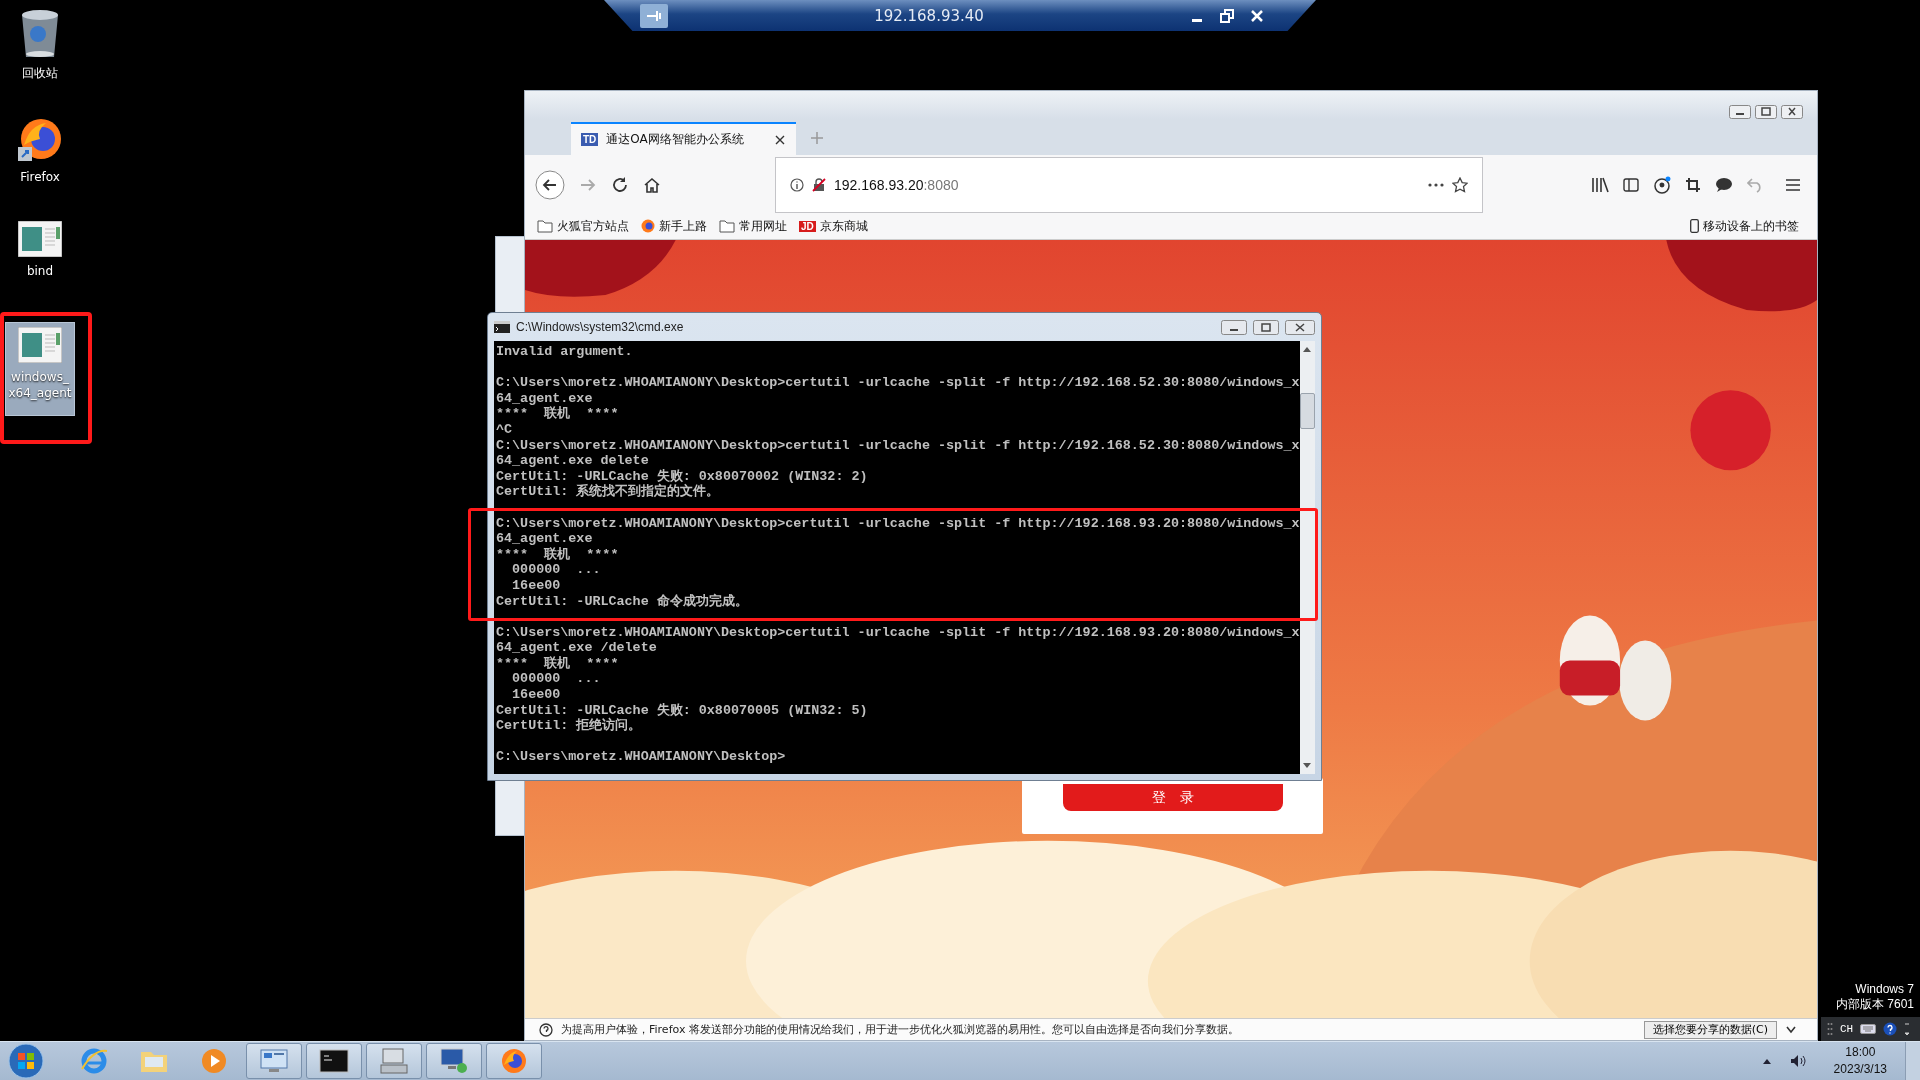  I want to click on pin-icon, so click(654, 15).